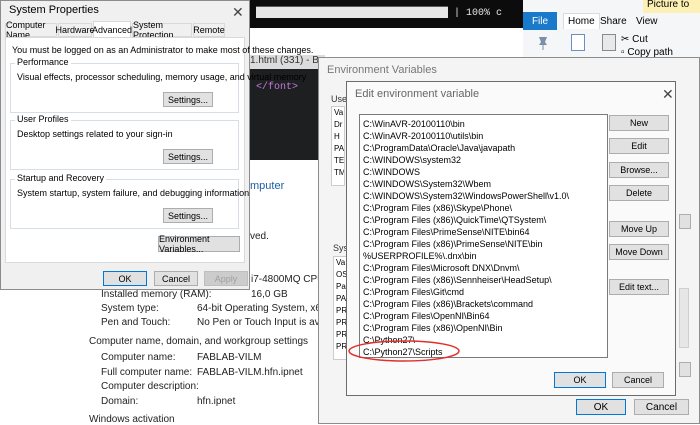 The width and height of the screenshot is (700, 425). What do you see at coordinates (613, 21) in the screenshot?
I see `tab-share: Share` at bounding box center [613, 21].